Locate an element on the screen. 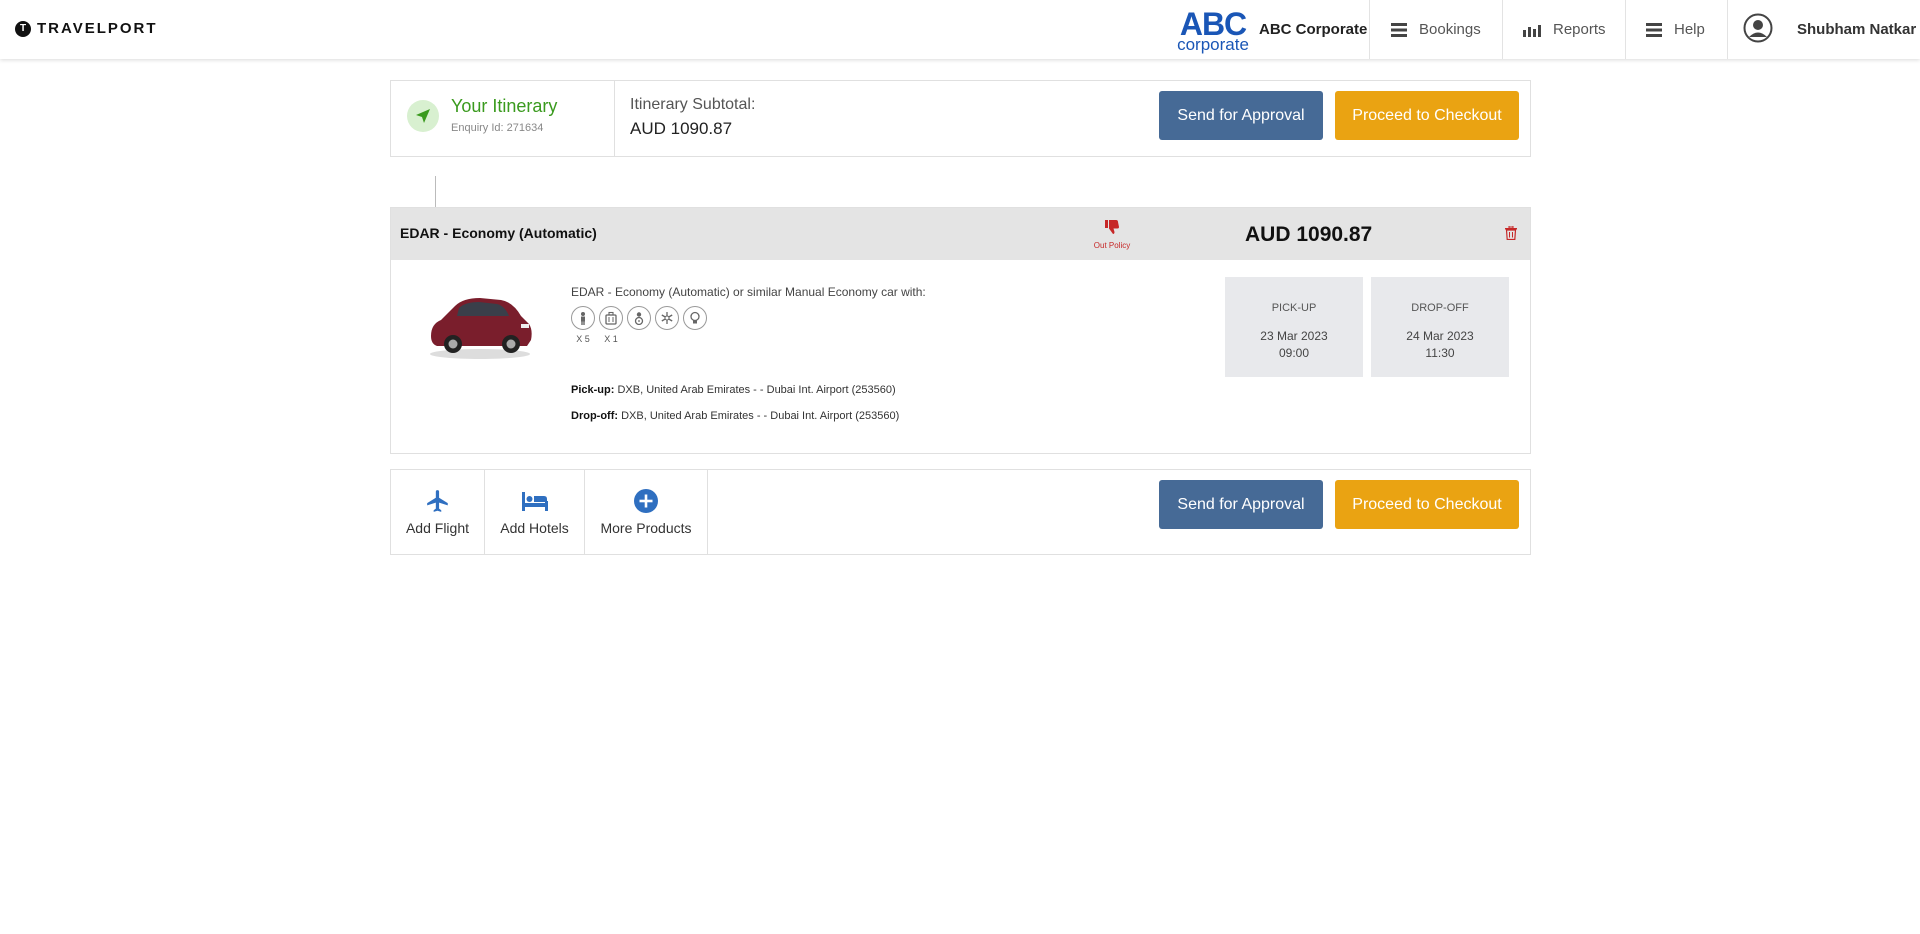 This screenshot has width=1920, height=934. feature-luggage: X 1 is located at coordinates (611, 325).